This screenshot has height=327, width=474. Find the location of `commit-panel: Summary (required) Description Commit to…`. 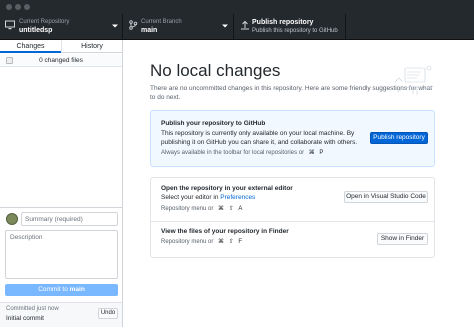

commit-panel: Summary (required) Description Commit to… is located at coordinates (61, 267).